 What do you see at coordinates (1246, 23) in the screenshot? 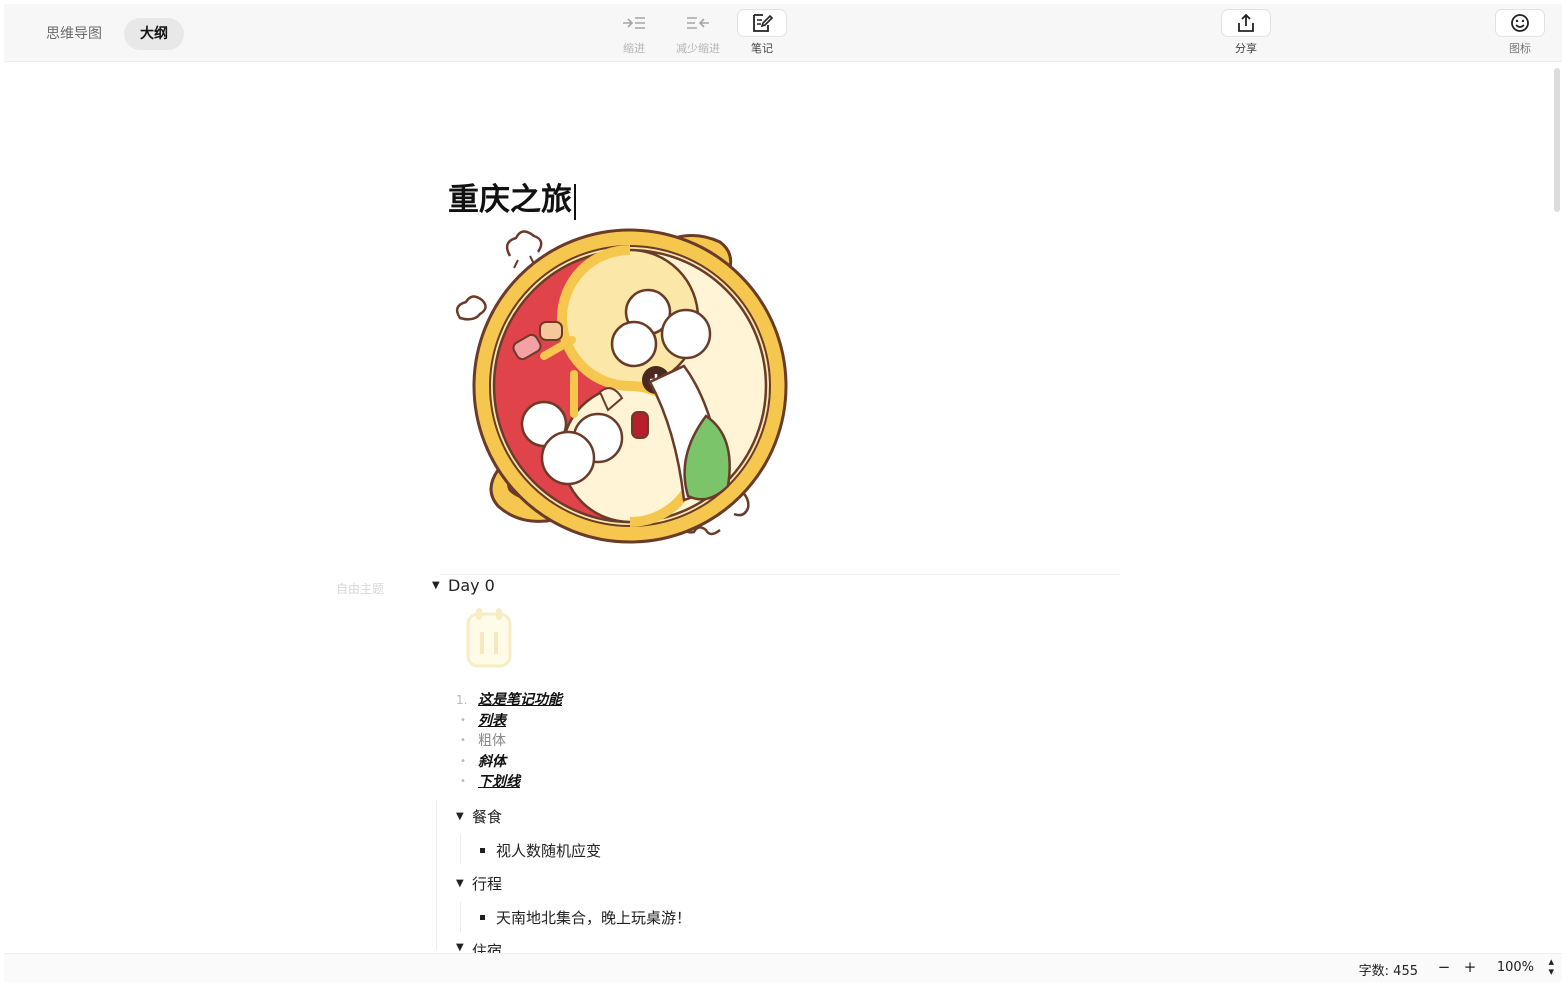
I see `share-icon` at bounding box center [1246, 23].